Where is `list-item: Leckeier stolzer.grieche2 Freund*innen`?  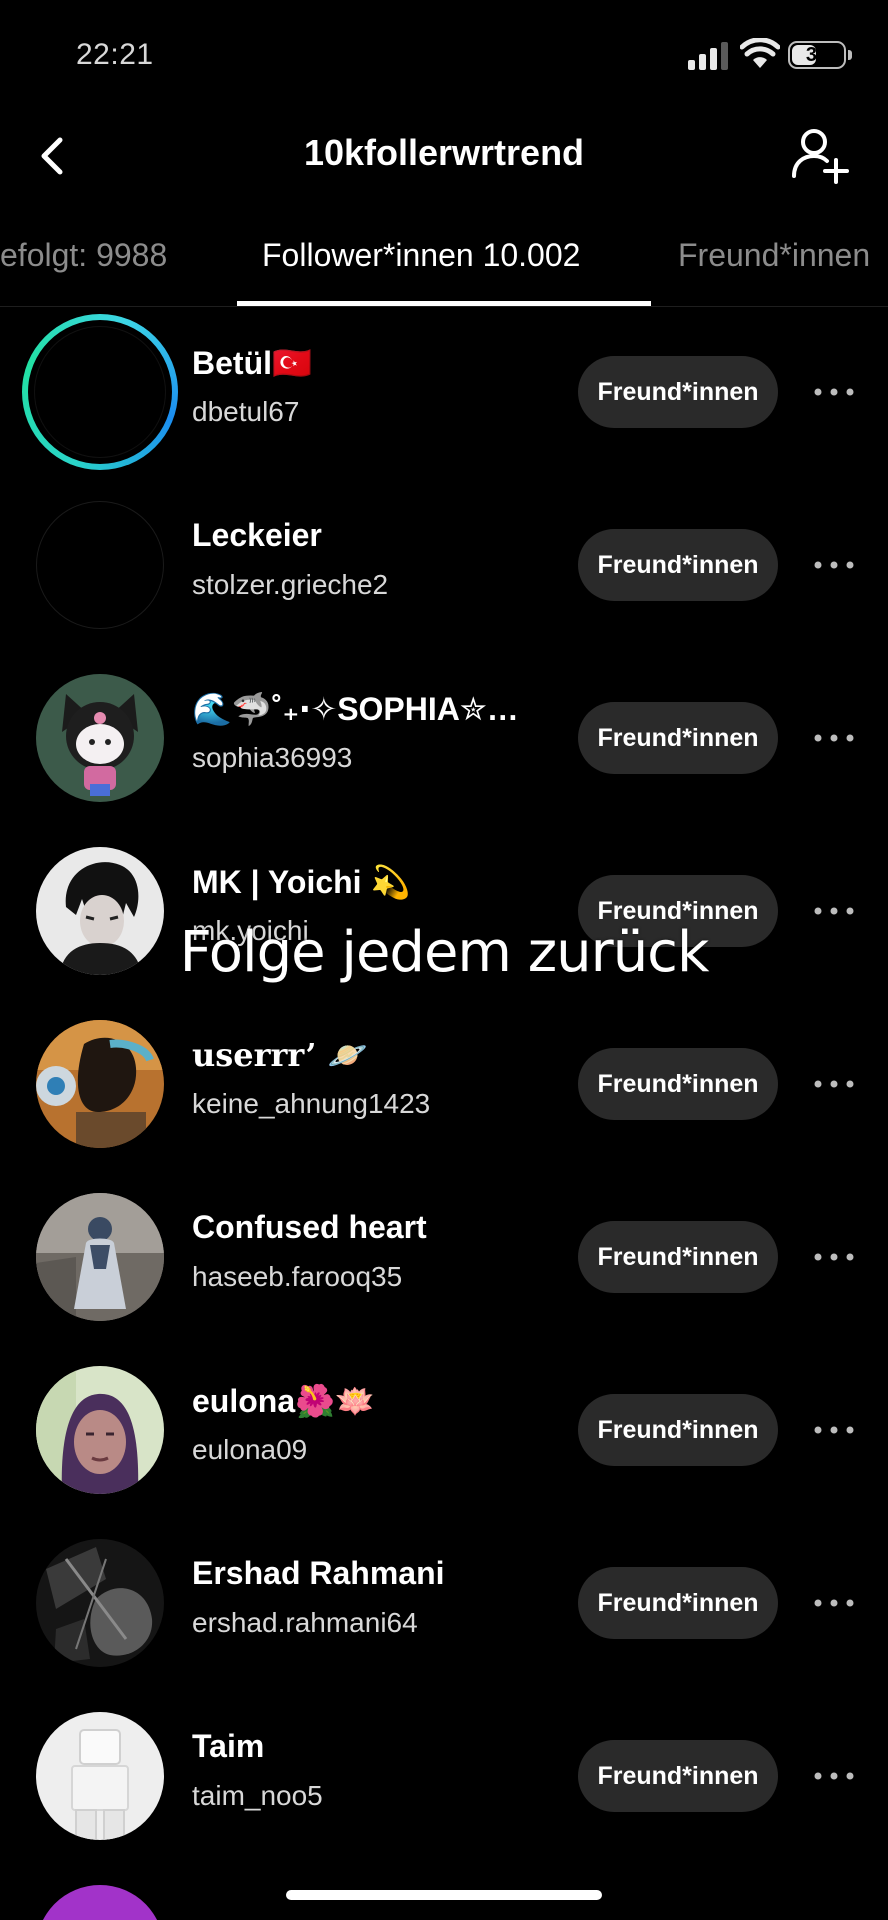
list-item: Leckeier stolzer.grieche2 Freund*innen is located at coordinates (444, 567).